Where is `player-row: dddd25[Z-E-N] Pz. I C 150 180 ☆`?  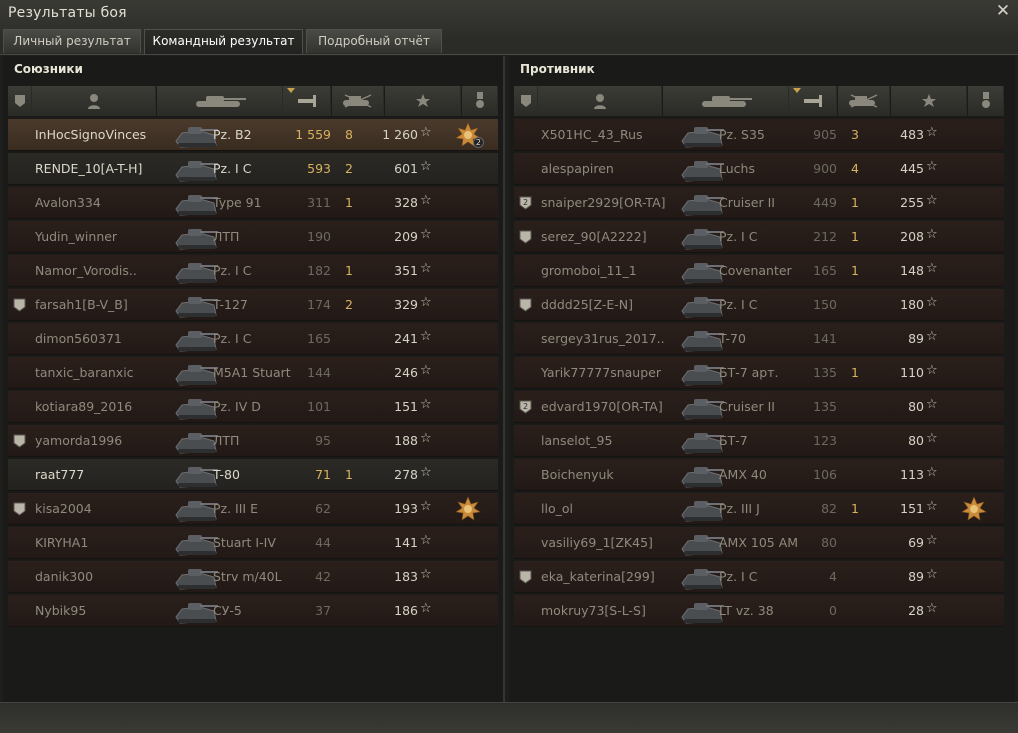 player-row: dddd25[Z-E-N] Pz. I C 150 180 ☆ is located at coordinates (759, 305).